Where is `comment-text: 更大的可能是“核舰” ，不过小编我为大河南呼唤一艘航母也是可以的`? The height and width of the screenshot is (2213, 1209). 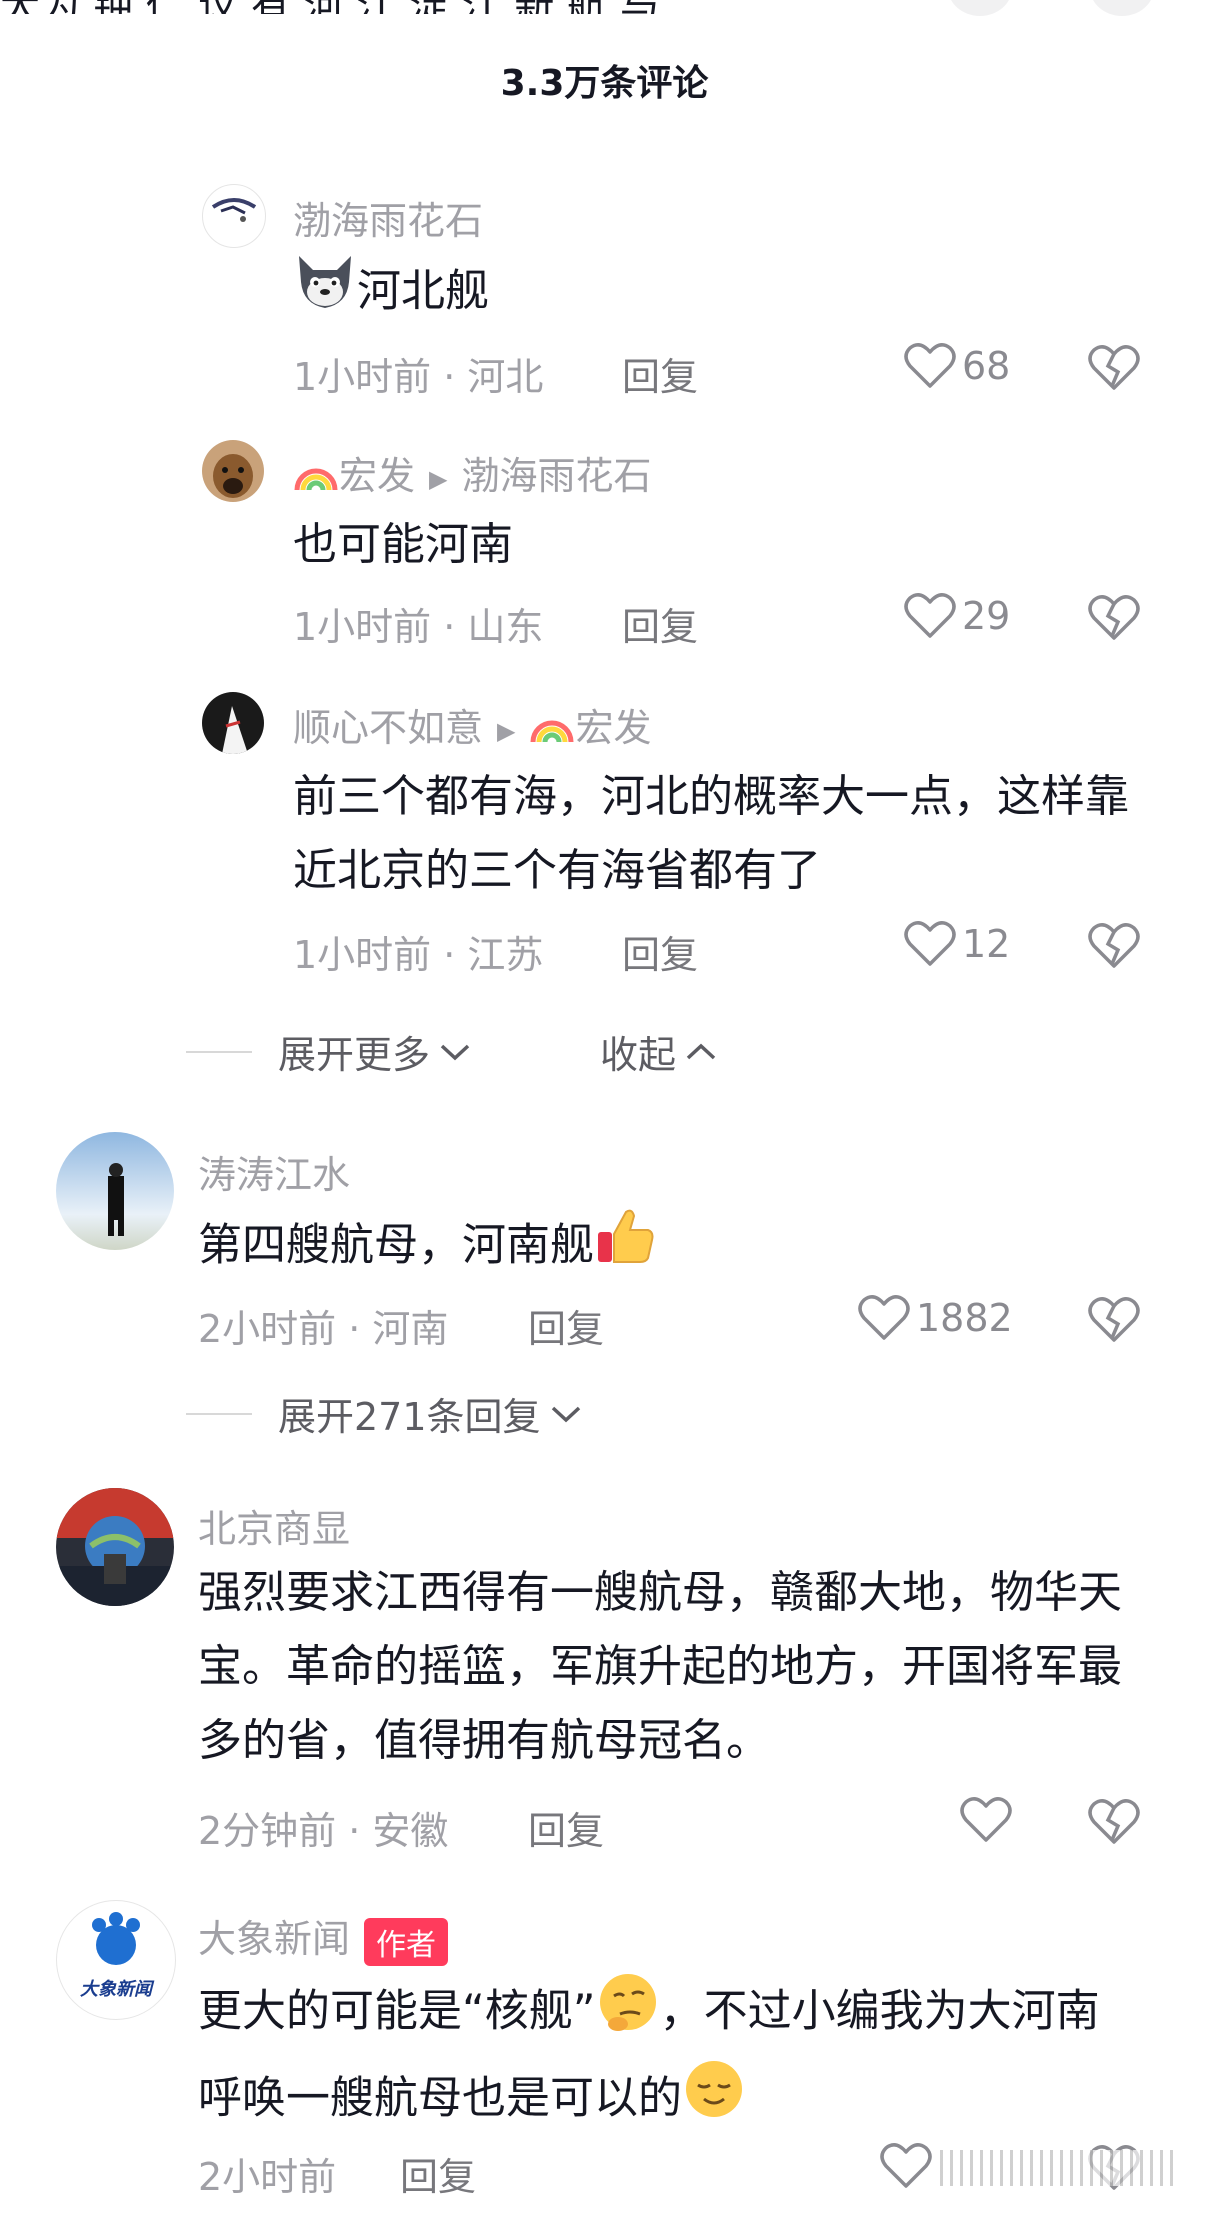 comment-text: 更大的可能是“核舰” ，不过小编我为大河南呼唤一艘航母也是可以的 is located at coordinates (660, 2057).